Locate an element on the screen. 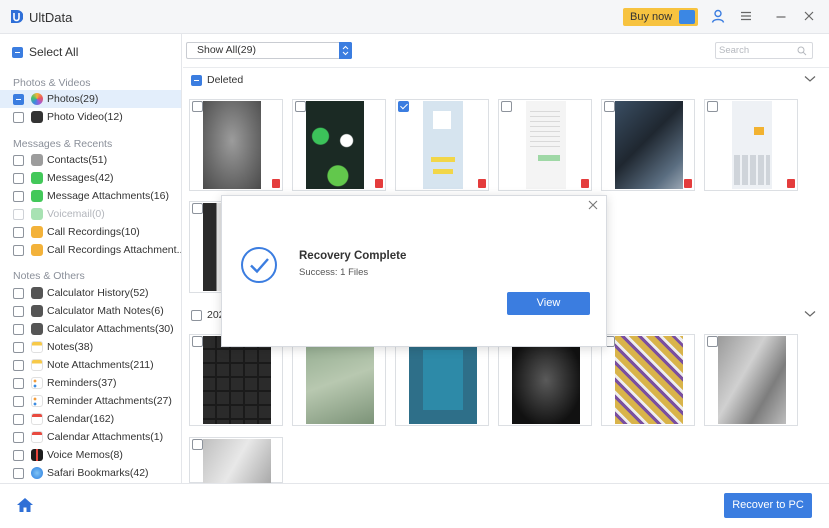 Image resolution: width=829 pixels, height=528 pixels. view-button: View is located at coordinates (548, 303).